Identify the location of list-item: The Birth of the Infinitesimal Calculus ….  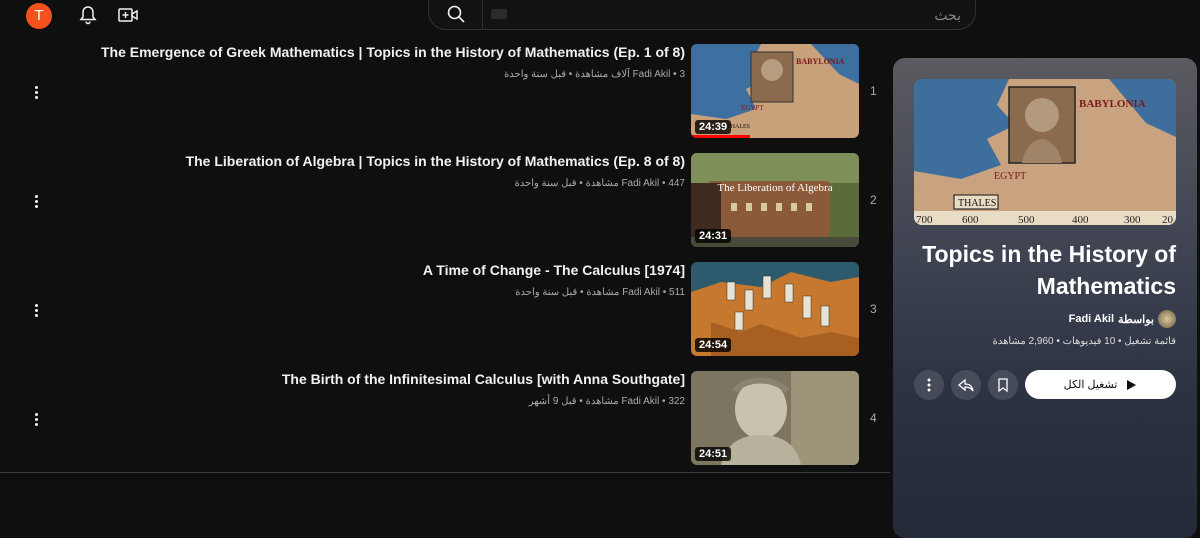
(445, 420).